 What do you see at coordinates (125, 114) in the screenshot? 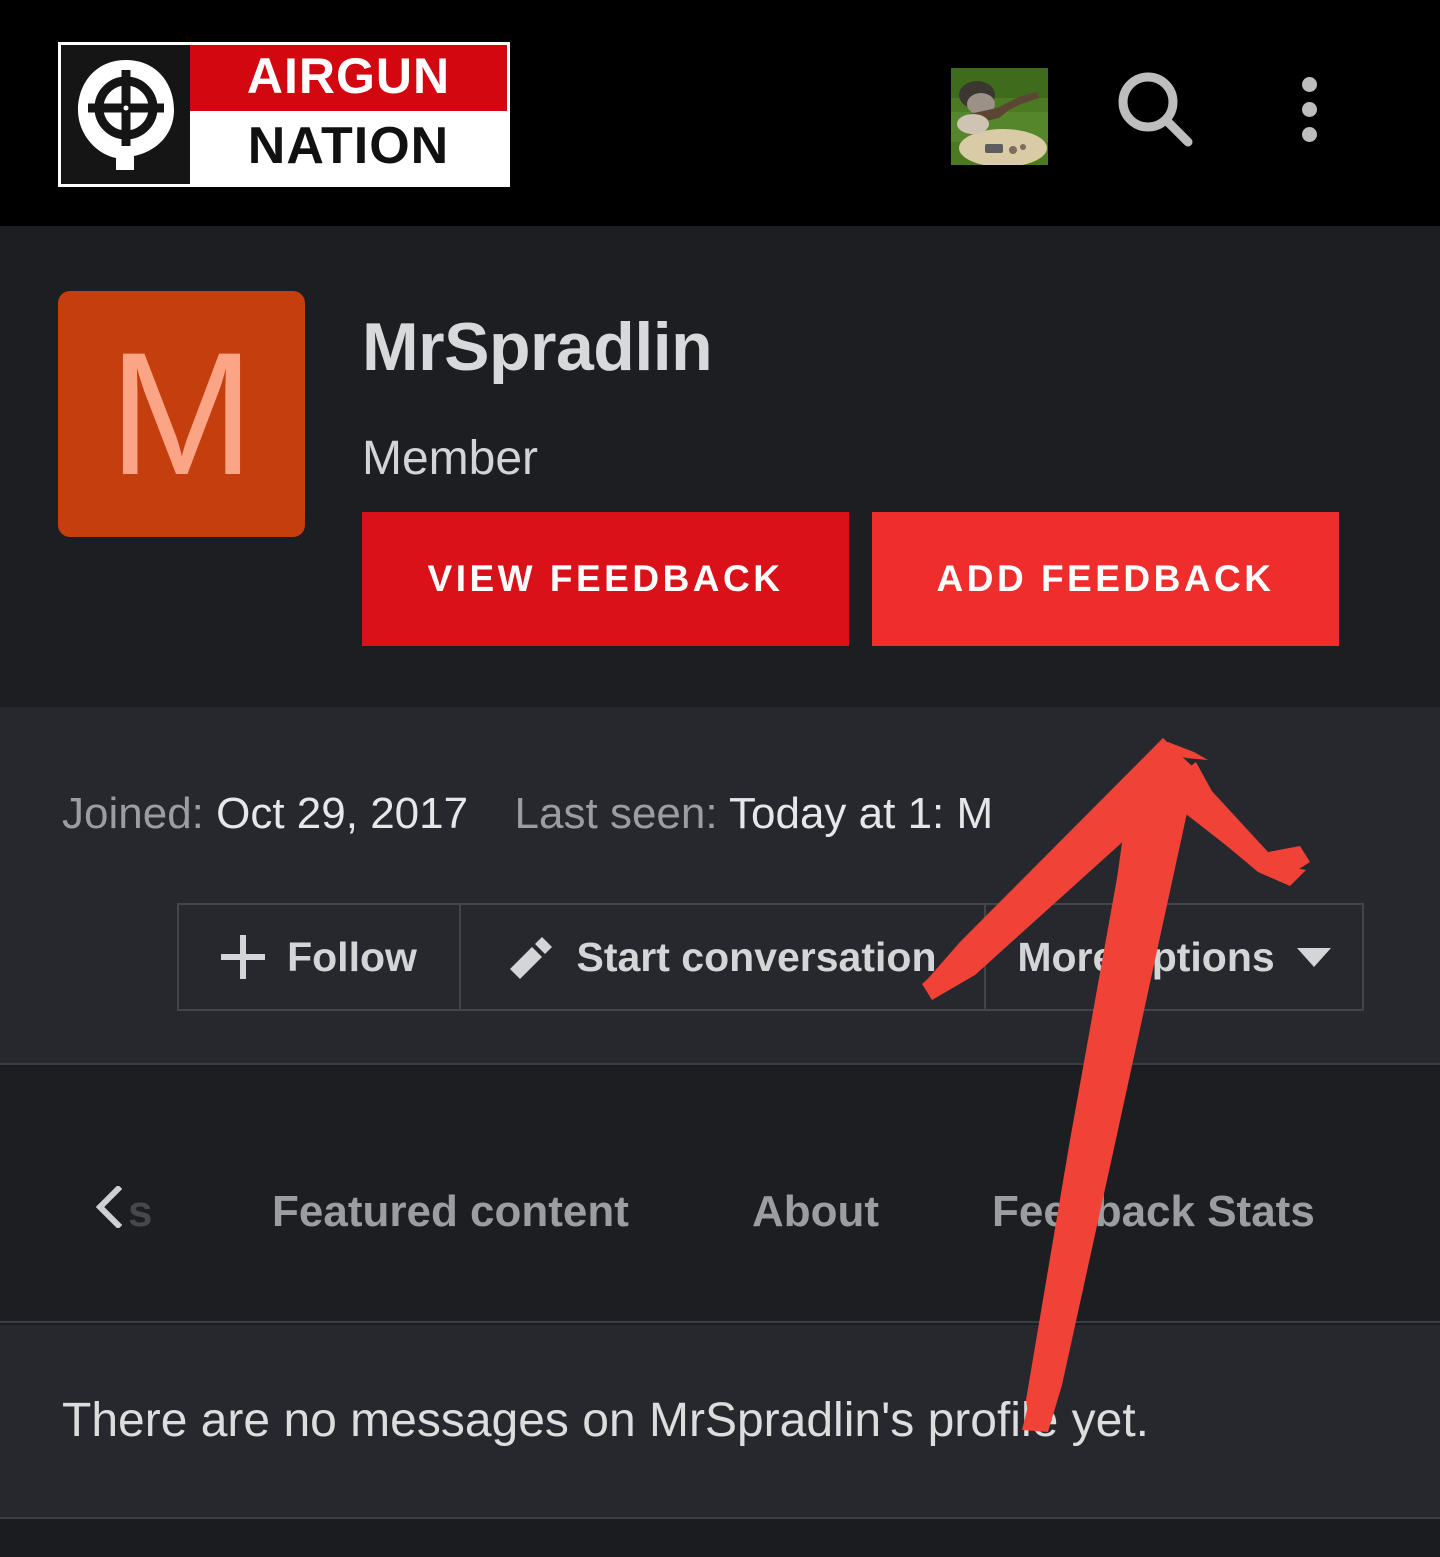
I see `crosshair-target-icon` at bounding box center [125, 114].